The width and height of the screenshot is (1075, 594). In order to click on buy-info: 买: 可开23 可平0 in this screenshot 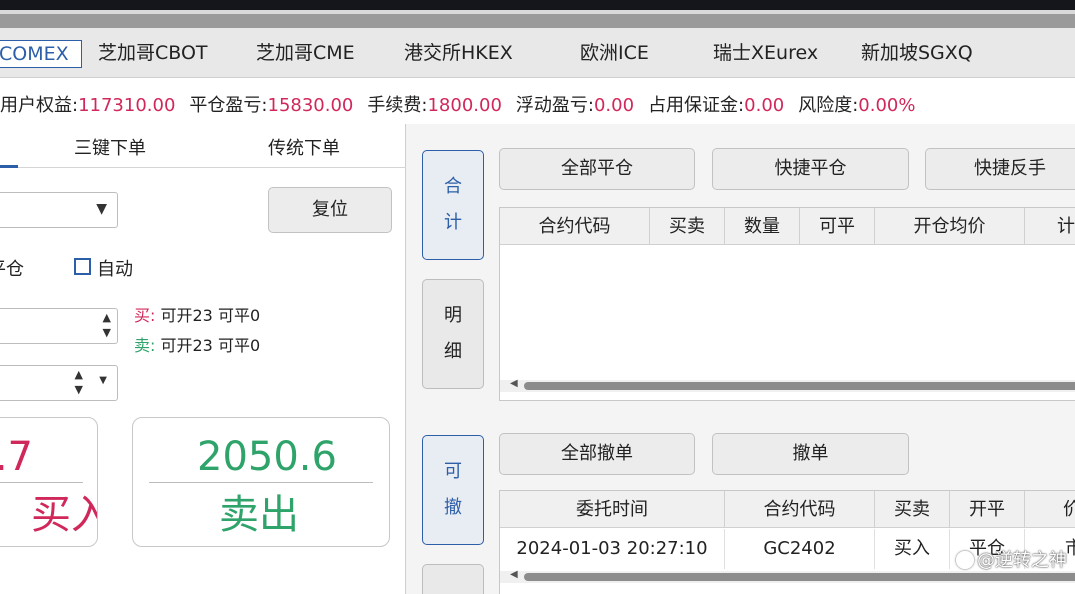, I will do `click(197, 314)`.